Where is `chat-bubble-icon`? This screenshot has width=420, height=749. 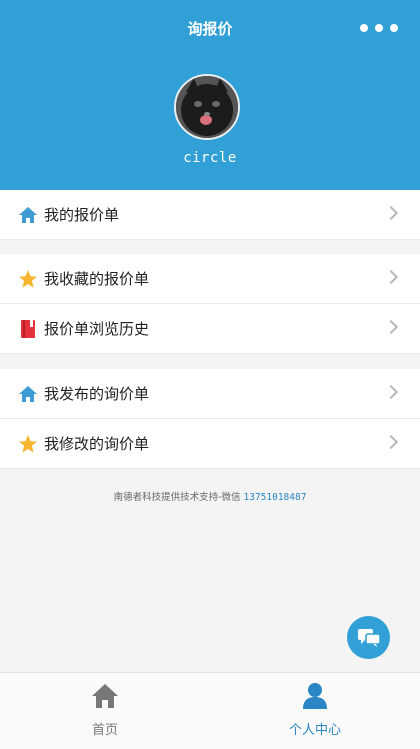 chat-bubble-icon is located at coordinates (369, 637).